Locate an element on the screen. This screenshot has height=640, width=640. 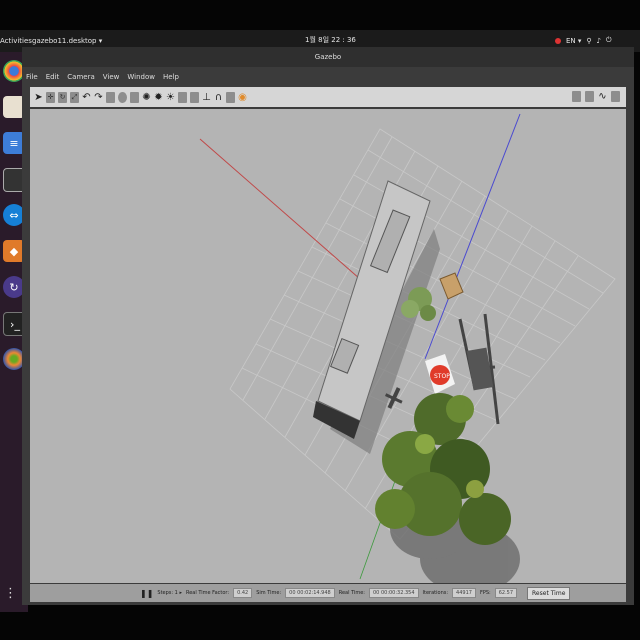
sim-time-label: Sim Time: is located at coordinates (269, 593).